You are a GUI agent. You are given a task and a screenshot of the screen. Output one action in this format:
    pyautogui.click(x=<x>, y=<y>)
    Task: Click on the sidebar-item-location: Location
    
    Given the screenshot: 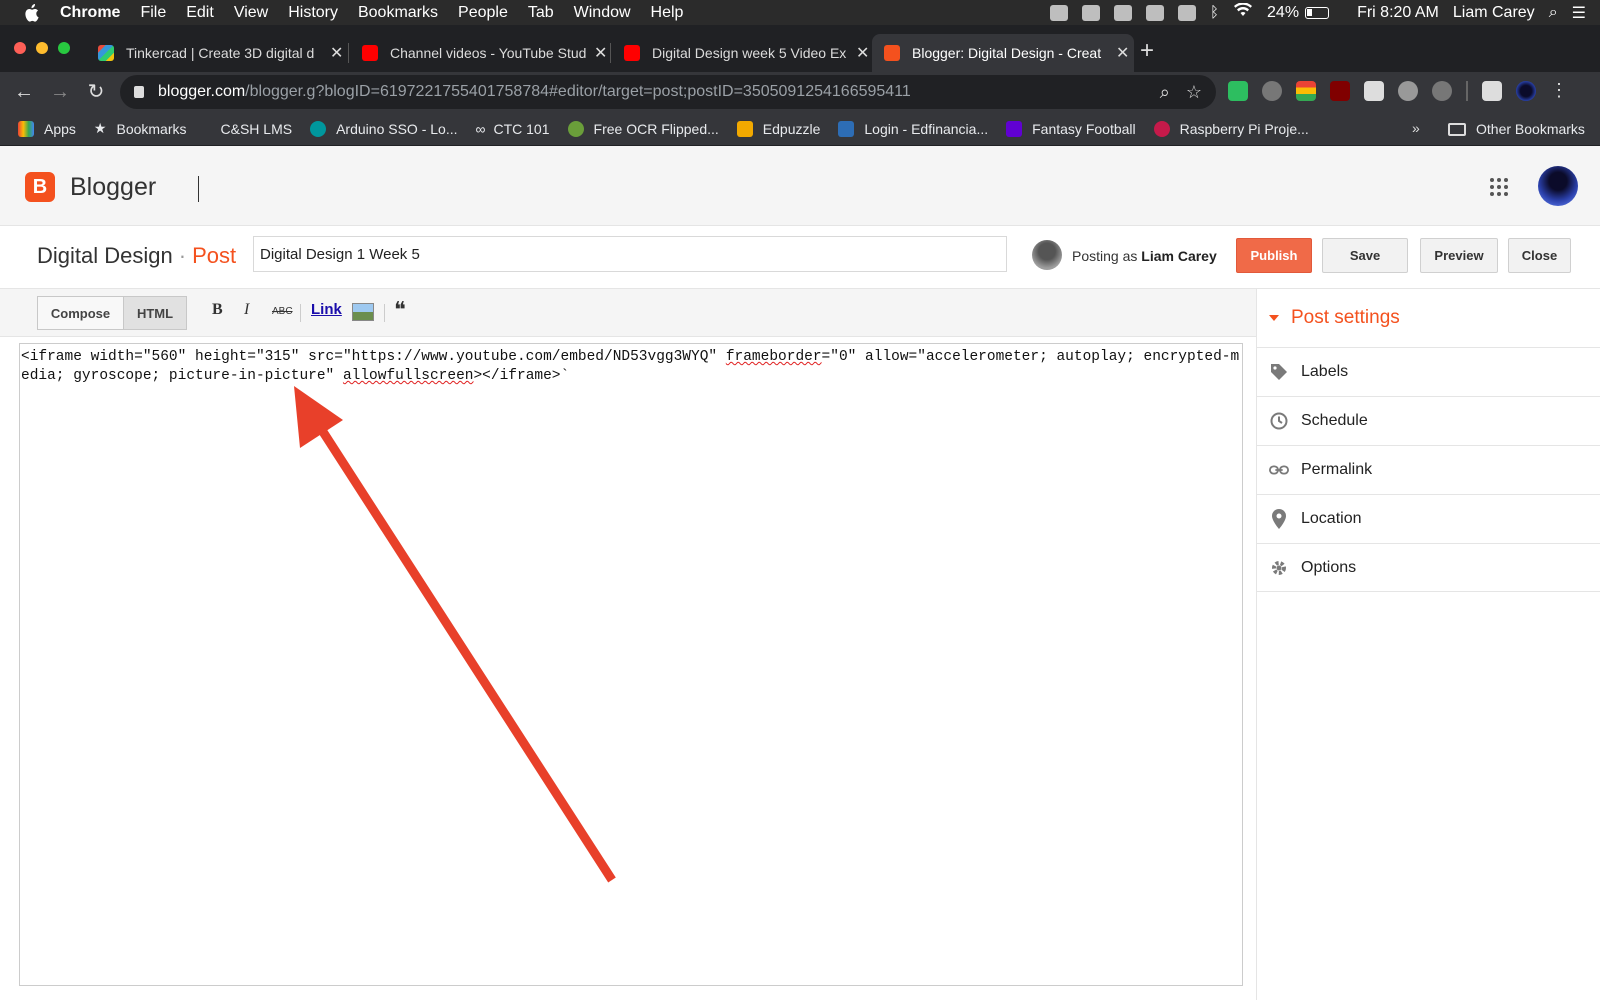 What is the action you would take?
    pyautogui.click(x=1428, y=518)
    